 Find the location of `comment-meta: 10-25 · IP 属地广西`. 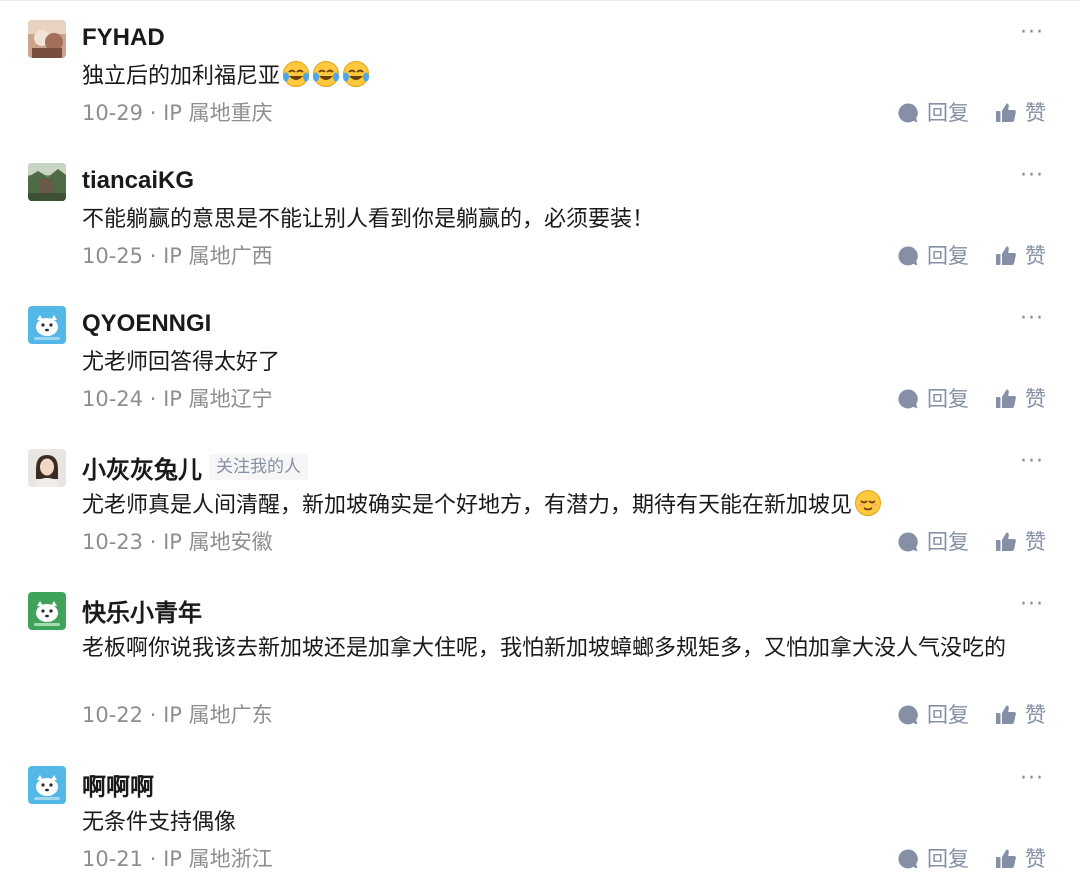

comment-meta: 10-25 · IP 属地广西 is located at coordinates (177, 256).